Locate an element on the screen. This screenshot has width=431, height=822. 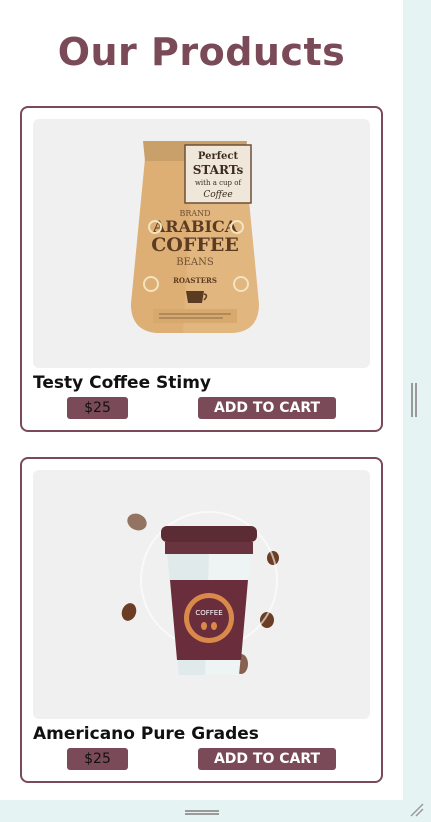
bag-label-cup: with a cup of is located at coordinates (219, 183).